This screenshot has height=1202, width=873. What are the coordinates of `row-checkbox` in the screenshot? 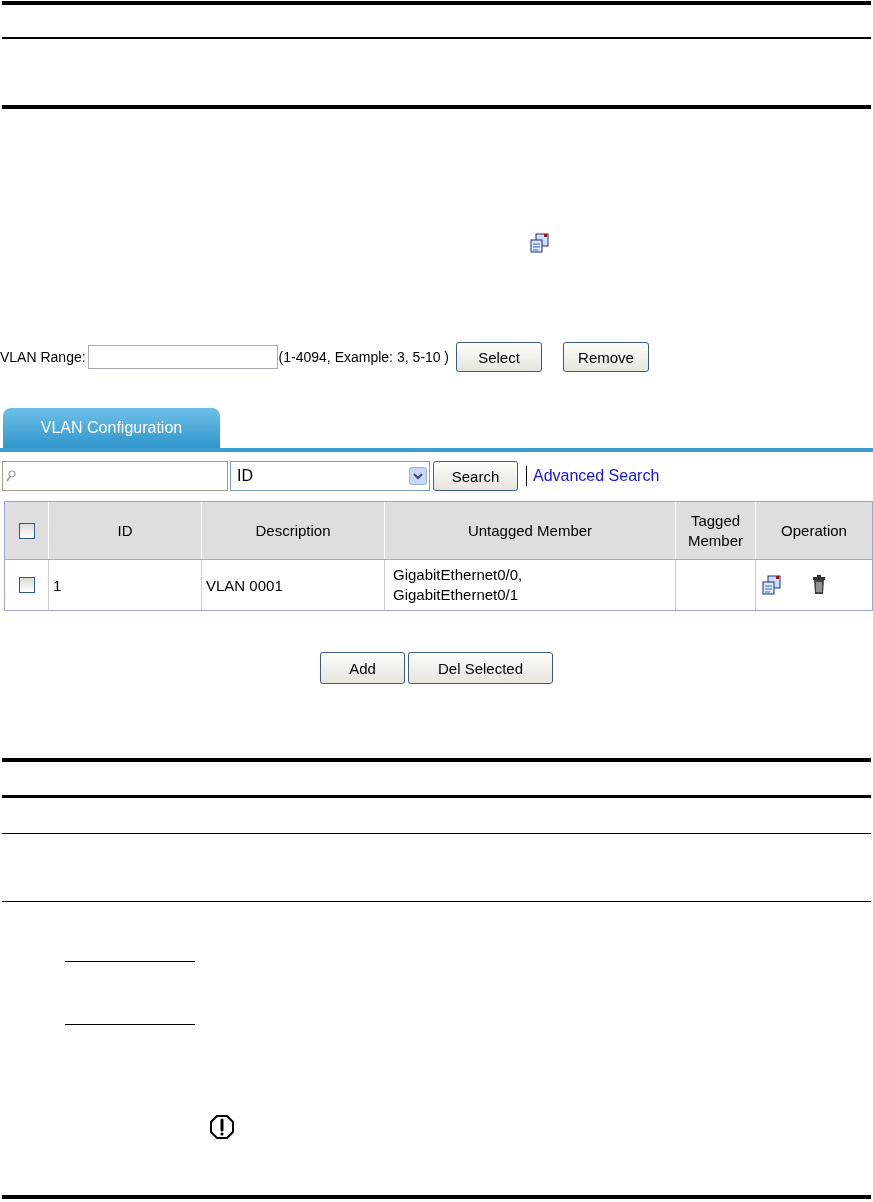 It's located at (26, 585).